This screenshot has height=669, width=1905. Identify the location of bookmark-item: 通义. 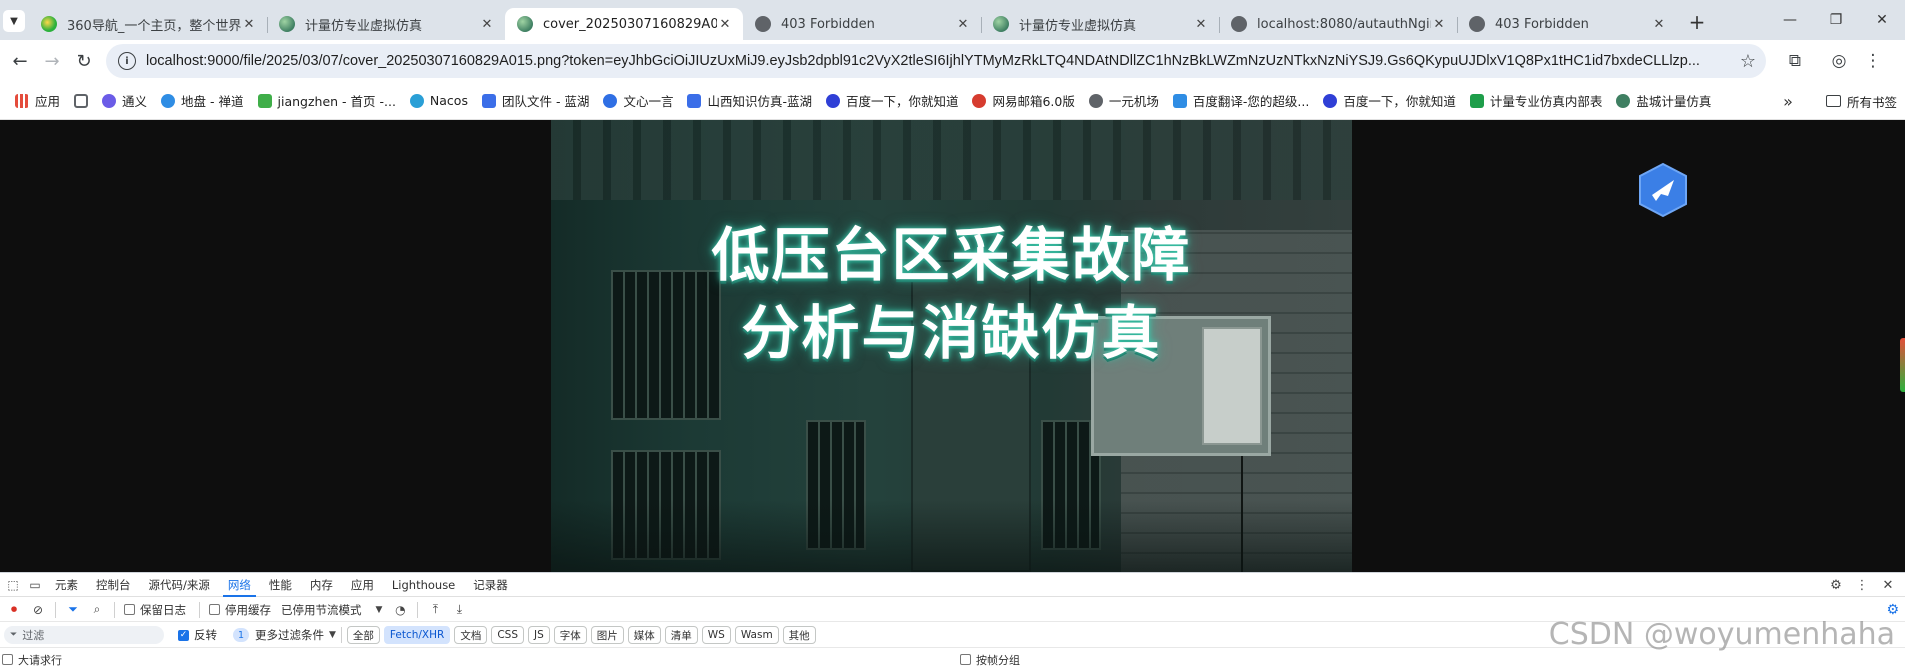
(124, 101).